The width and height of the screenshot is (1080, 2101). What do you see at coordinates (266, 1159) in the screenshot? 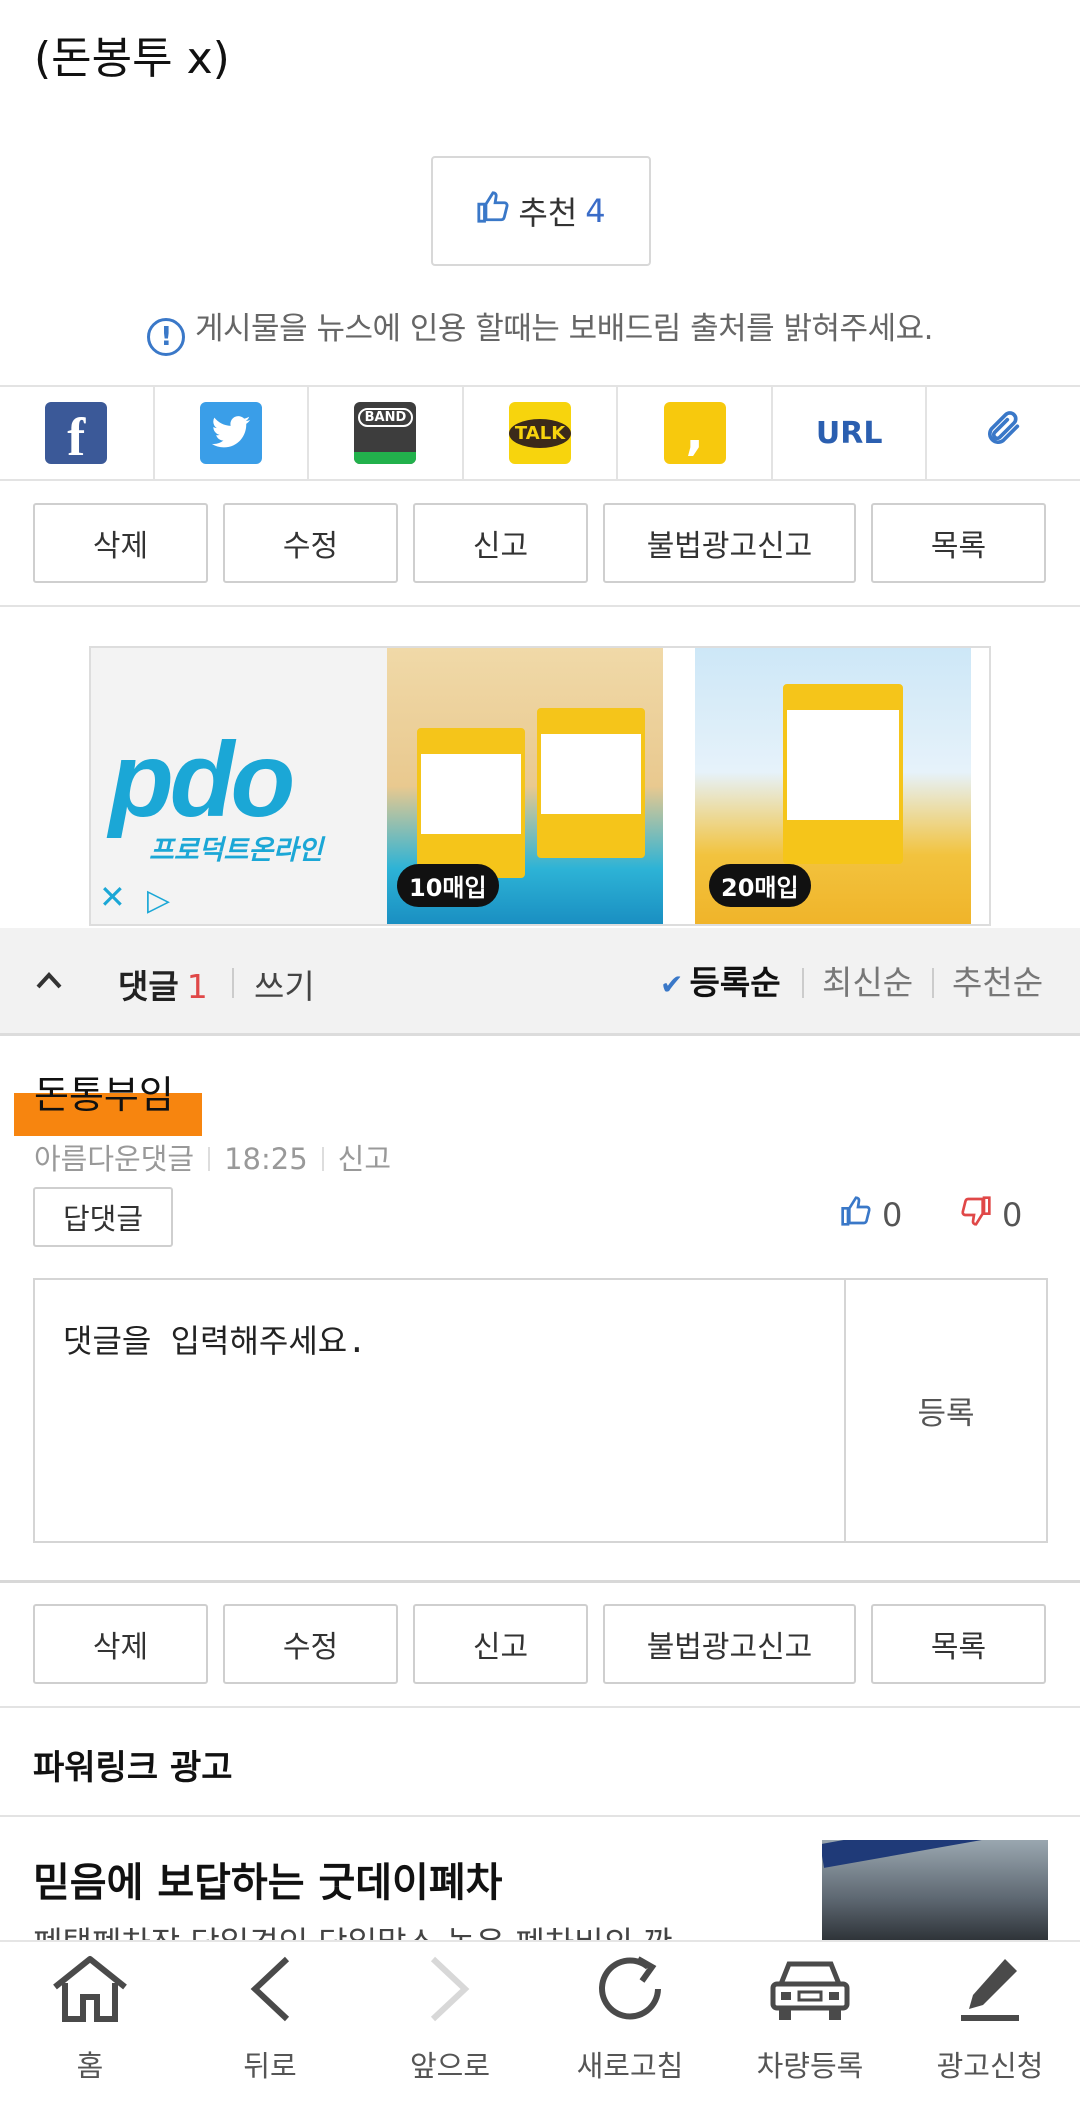
I see `comment-time: 18:25` at bounding box center [266, 1159].